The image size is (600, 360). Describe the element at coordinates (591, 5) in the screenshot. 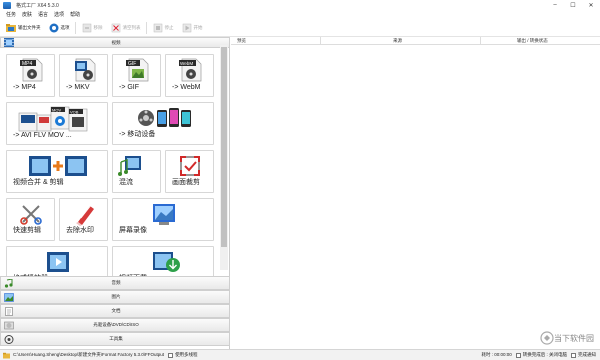

I see `close-button: ✕` at that location.